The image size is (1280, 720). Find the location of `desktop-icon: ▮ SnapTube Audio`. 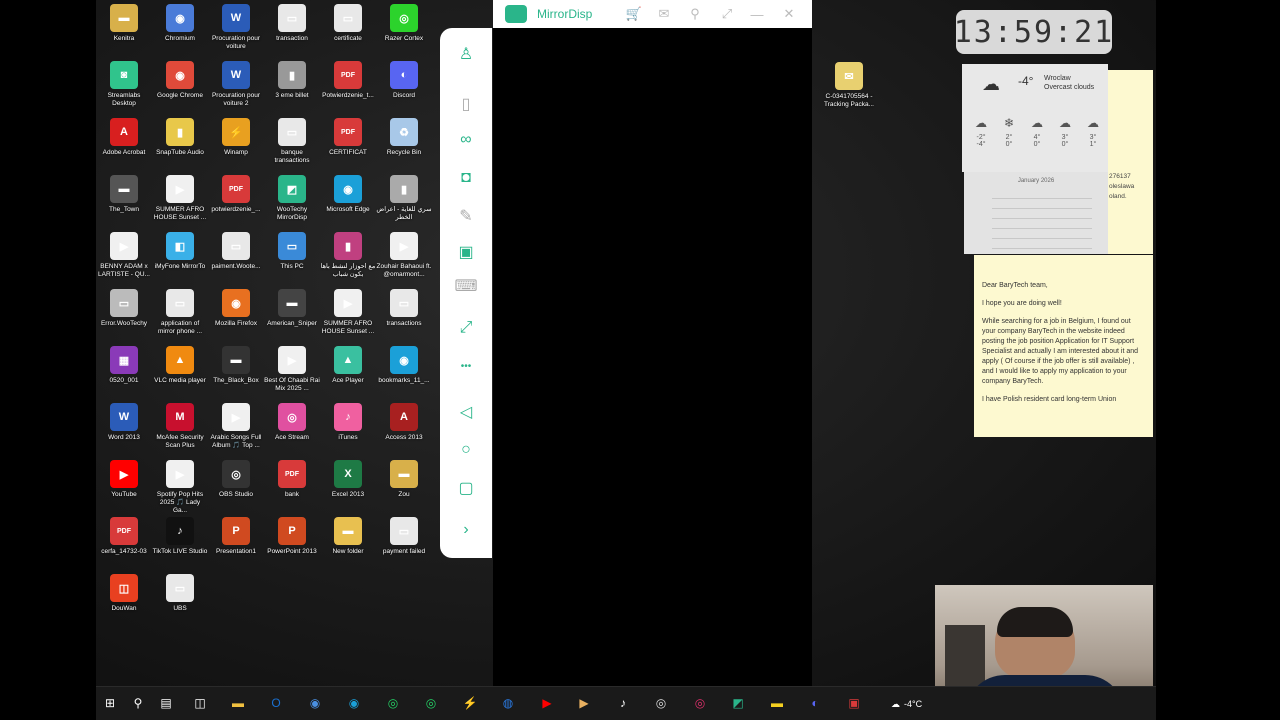

desktop-icon: ▮ SnapTube Audio is located at coordinates (180, 137).